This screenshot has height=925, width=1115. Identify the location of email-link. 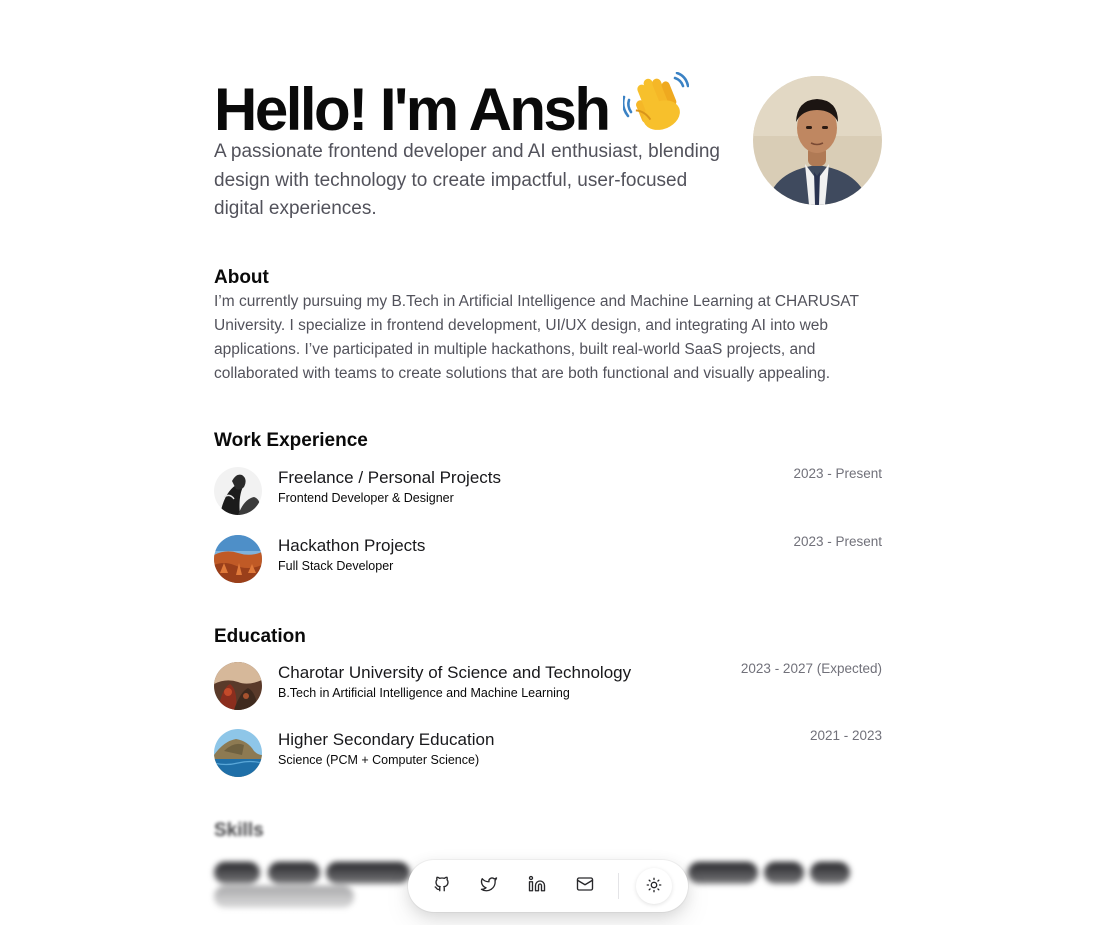
(585, 886).